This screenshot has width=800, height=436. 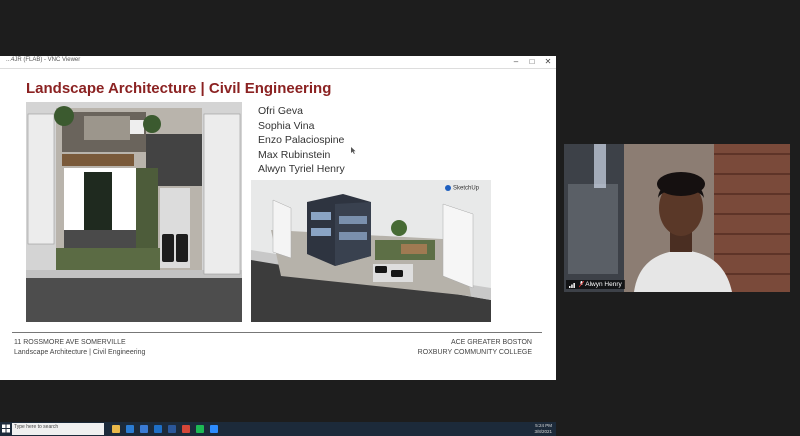 I want to click on windows-start-icon, so click(x=6, y=428).